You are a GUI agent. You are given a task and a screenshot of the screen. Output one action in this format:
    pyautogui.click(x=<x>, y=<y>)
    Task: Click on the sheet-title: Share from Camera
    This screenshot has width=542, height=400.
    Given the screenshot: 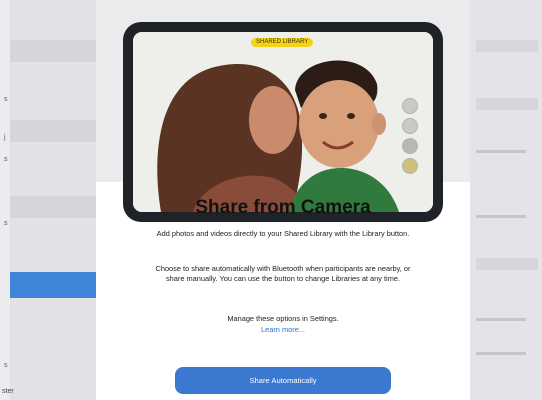 What is the action you would take?
    pyautogui.click(x=283, y=207)
    